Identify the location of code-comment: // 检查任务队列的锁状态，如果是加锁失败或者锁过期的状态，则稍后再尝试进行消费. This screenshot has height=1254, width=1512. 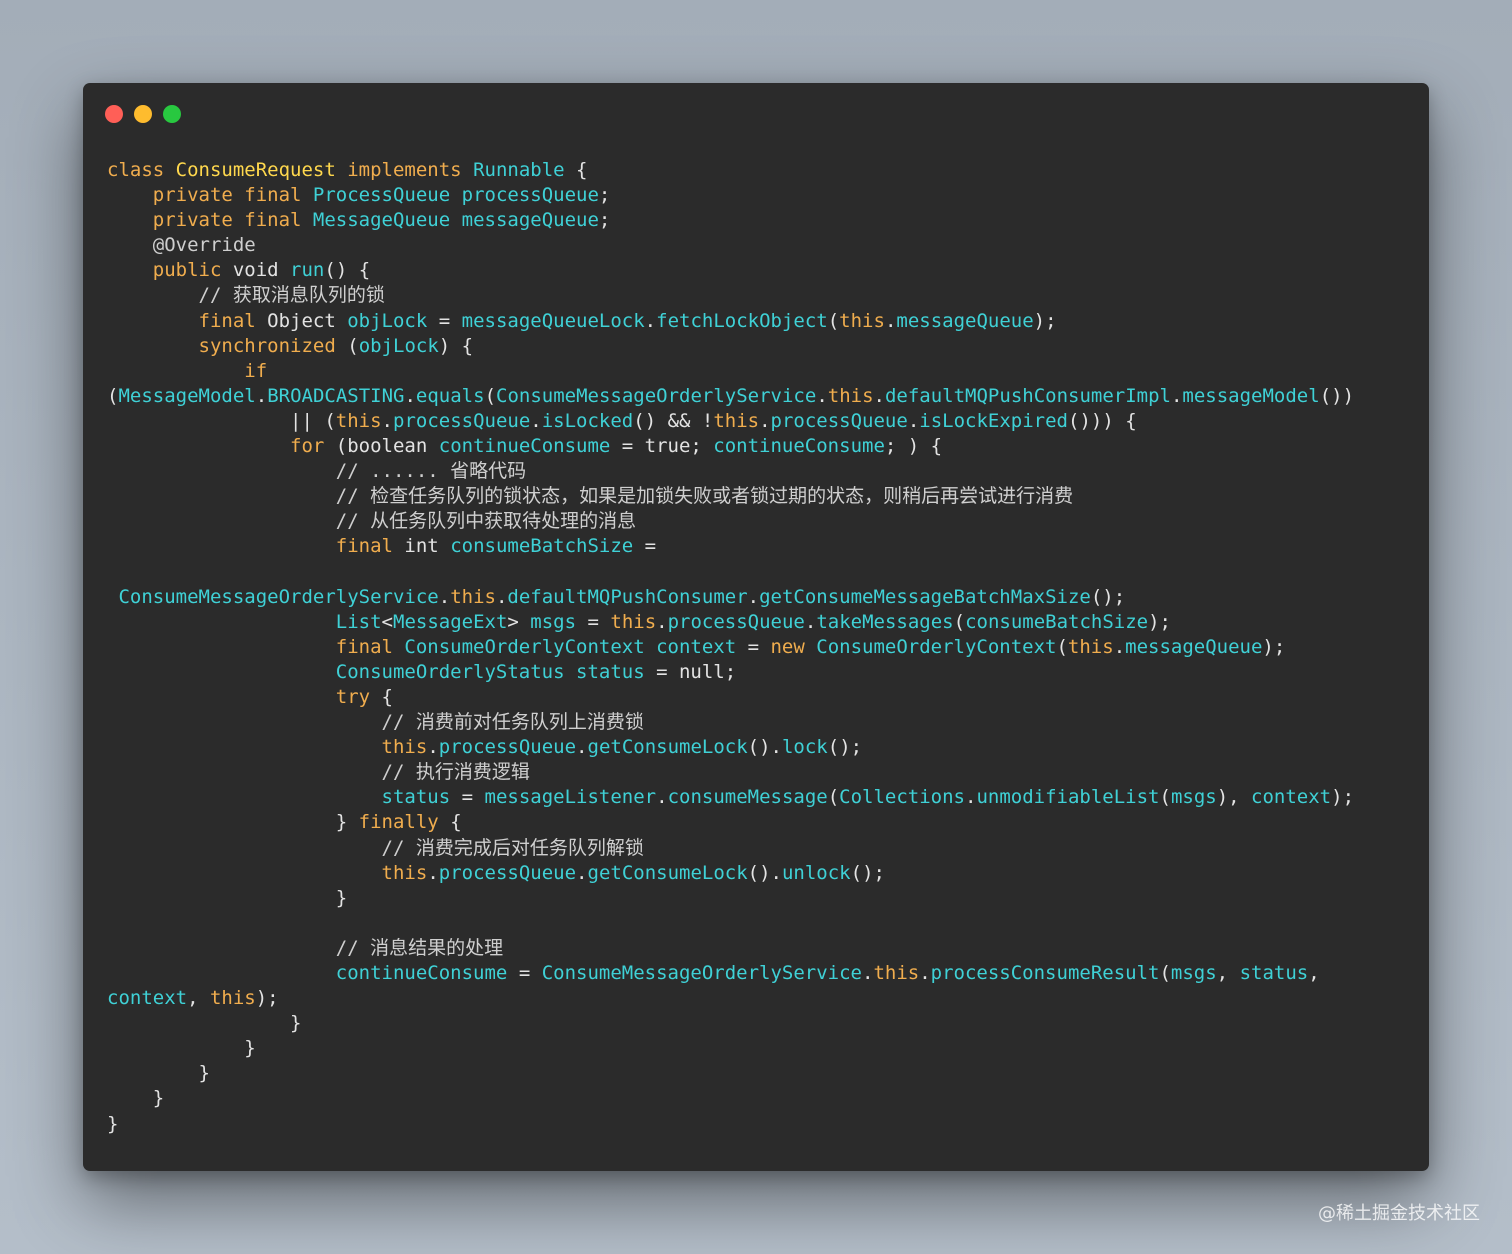
(590, 496).